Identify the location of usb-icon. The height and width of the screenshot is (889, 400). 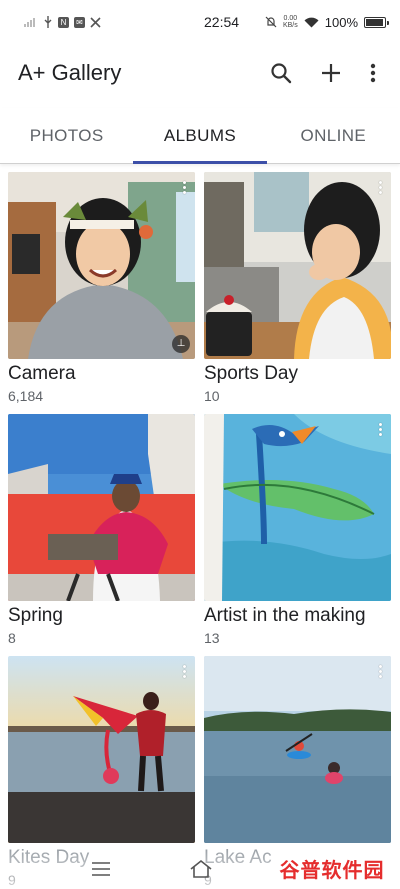
(48, 22).